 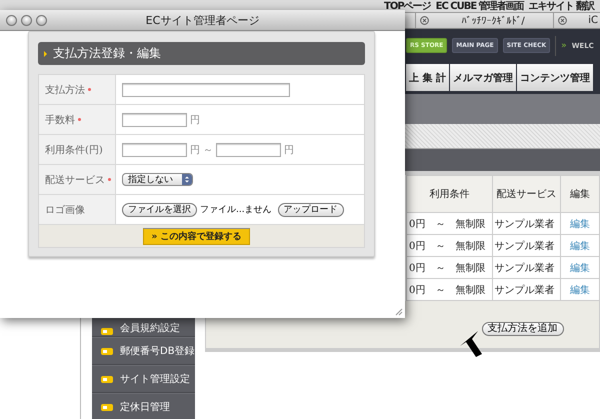 What do you see at coordinates (77, 209) in the screenshot?
I see `field-label: ロゴ画像` at bounding box center [77, 209].